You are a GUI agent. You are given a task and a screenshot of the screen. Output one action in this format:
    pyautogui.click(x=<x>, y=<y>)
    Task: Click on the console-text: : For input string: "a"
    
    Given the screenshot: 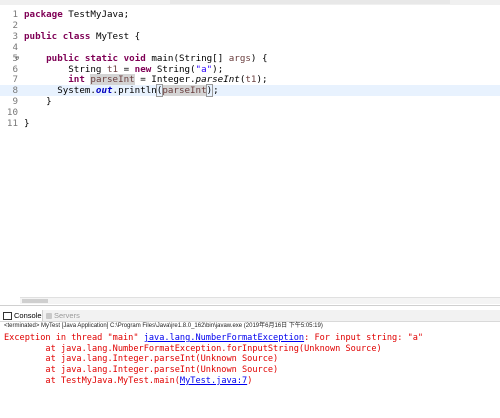 What is the action you would take?
    pyautogui.click(x=364, y=338)
    